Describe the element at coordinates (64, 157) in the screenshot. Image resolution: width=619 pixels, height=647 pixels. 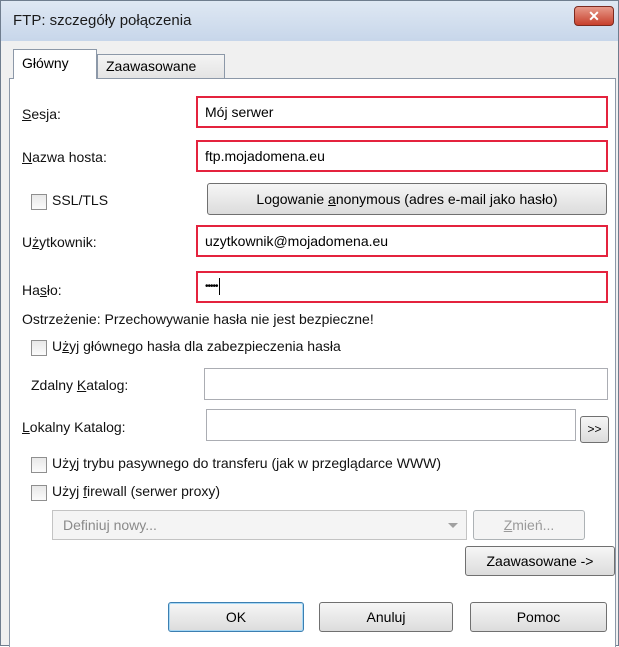
I see `host-label: Nazwa hosta:` at that location.